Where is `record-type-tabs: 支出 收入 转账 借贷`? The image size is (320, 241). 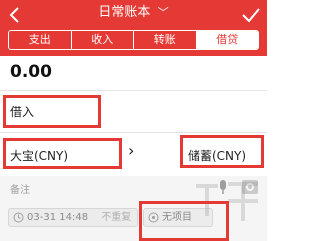 record-type-tabs: 支出 收入 转账 借贷 is located at coordinates (133, 40).